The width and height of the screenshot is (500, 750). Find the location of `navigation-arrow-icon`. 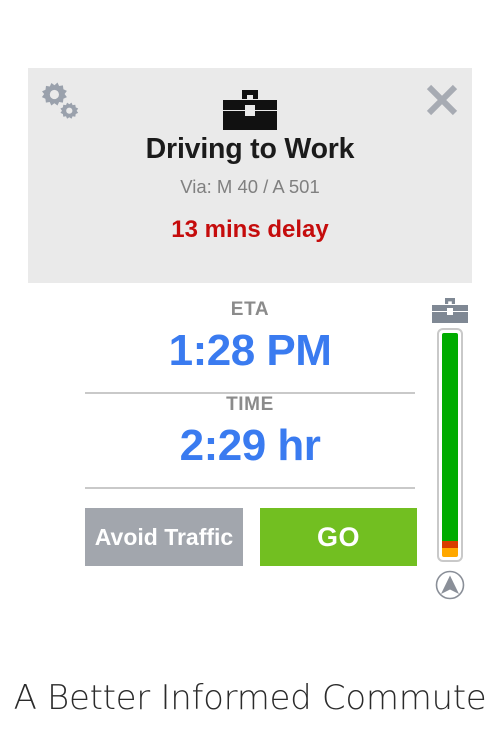

navigation-arrow-icon is located at coordinates (450, 585).